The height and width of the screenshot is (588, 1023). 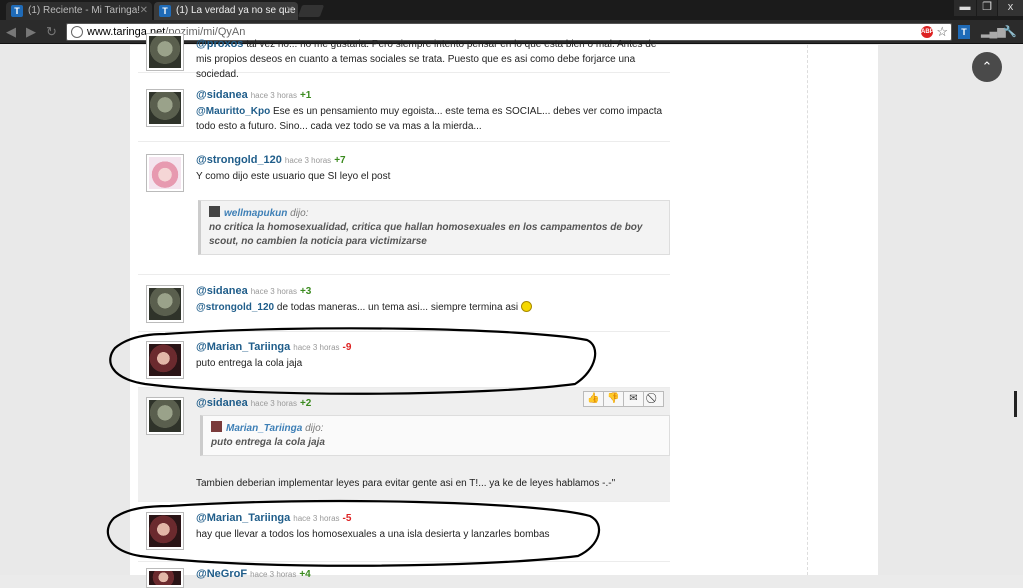 I want to click on tab-label: (1) La verdad ya no se que, so click(x=236, y=10).